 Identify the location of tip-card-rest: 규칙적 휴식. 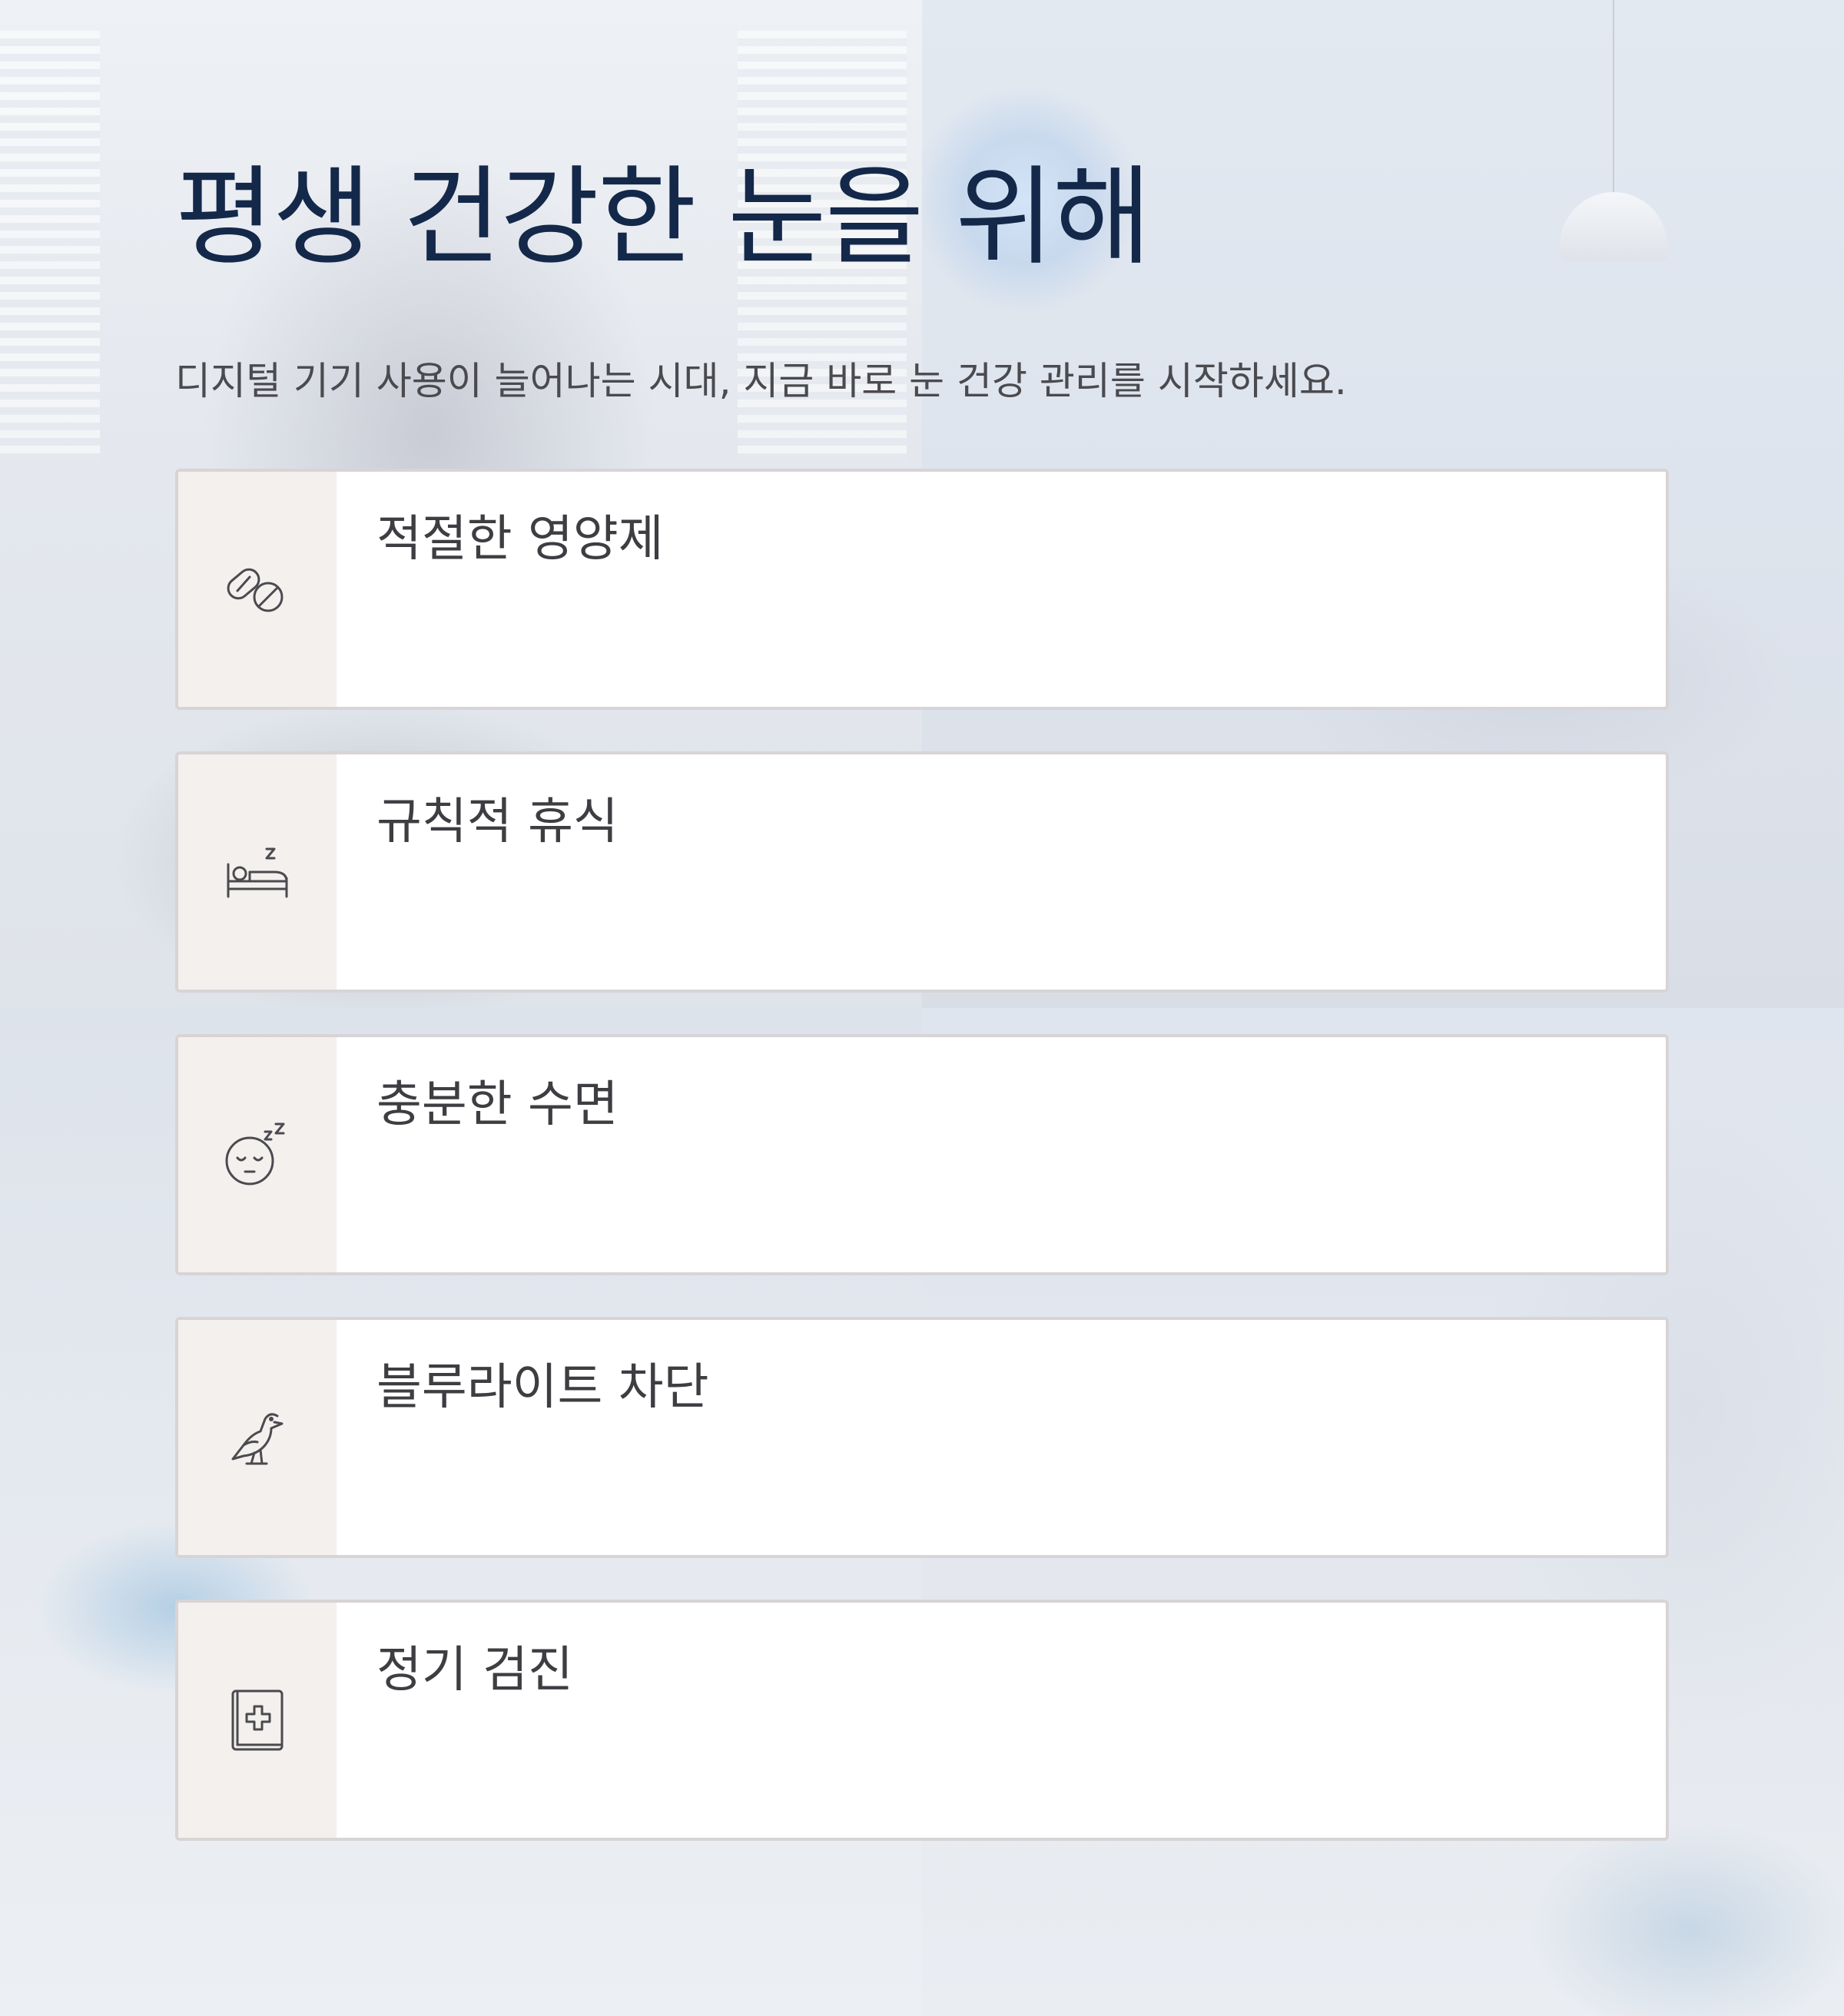
(922, 872).